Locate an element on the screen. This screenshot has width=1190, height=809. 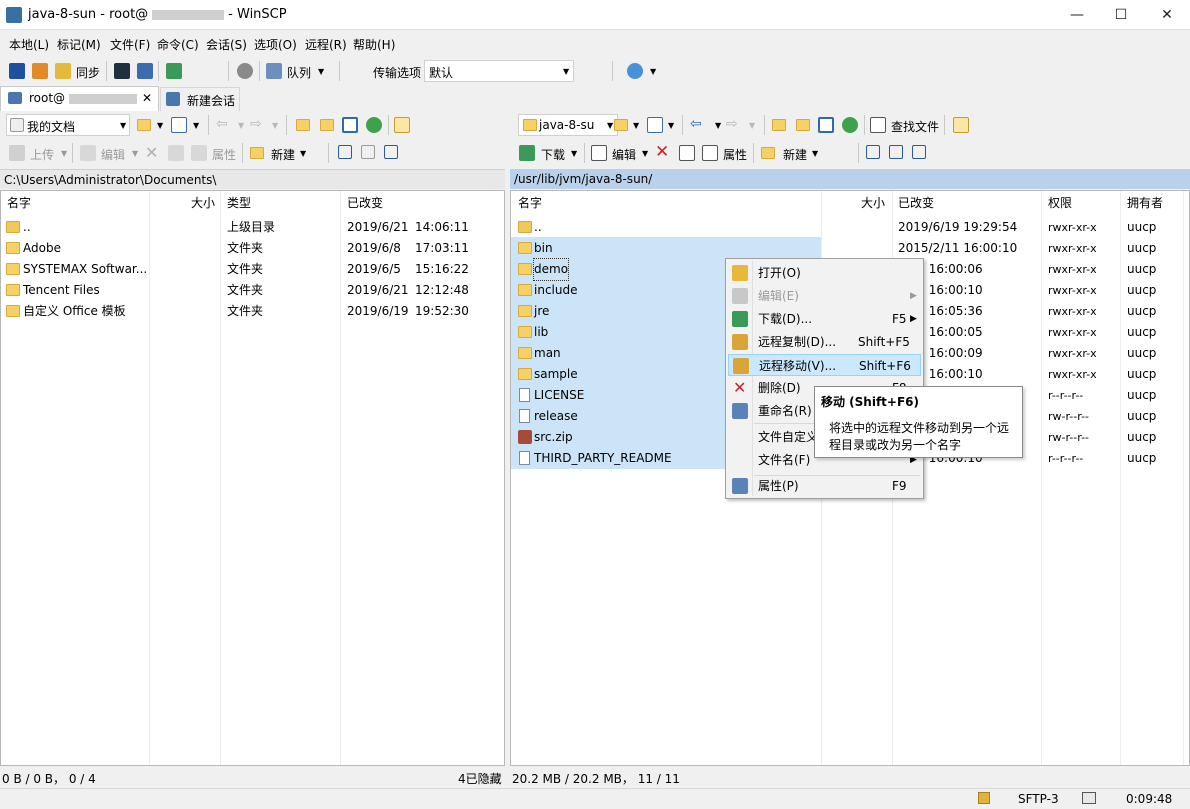
globe-icon is located at coordinates (635, 71).